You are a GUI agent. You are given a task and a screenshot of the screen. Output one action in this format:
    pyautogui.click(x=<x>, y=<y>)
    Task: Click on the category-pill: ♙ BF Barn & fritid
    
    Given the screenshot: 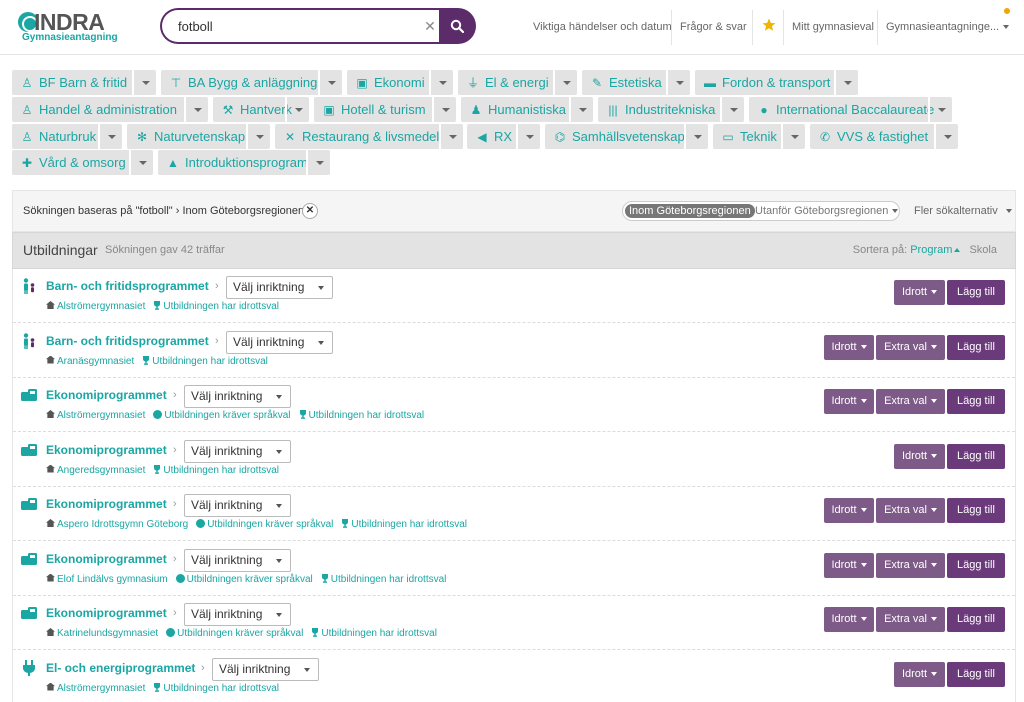 What is the action you would take?
    pyautogui.click(x=84, y=82)
    